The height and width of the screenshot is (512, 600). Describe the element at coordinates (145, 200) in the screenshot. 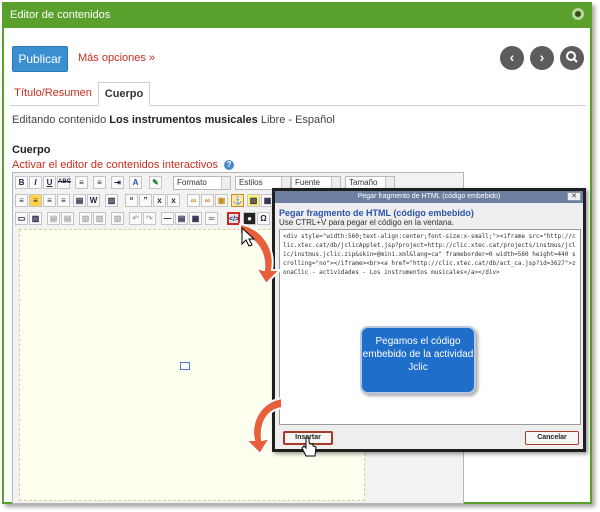

I see `quote-icon: ”` at that location.